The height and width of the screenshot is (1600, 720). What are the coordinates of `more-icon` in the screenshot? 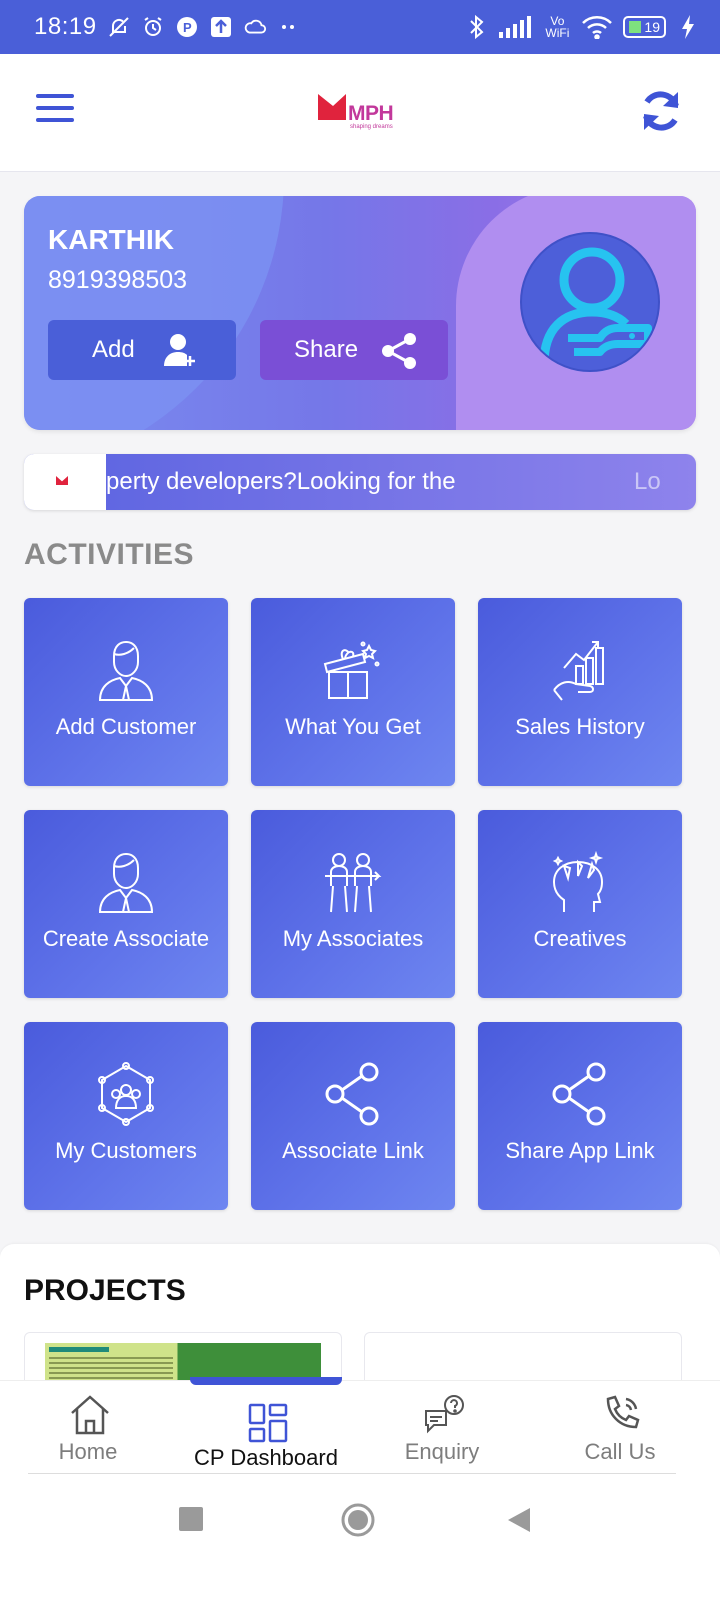 It's located at (289, 27).